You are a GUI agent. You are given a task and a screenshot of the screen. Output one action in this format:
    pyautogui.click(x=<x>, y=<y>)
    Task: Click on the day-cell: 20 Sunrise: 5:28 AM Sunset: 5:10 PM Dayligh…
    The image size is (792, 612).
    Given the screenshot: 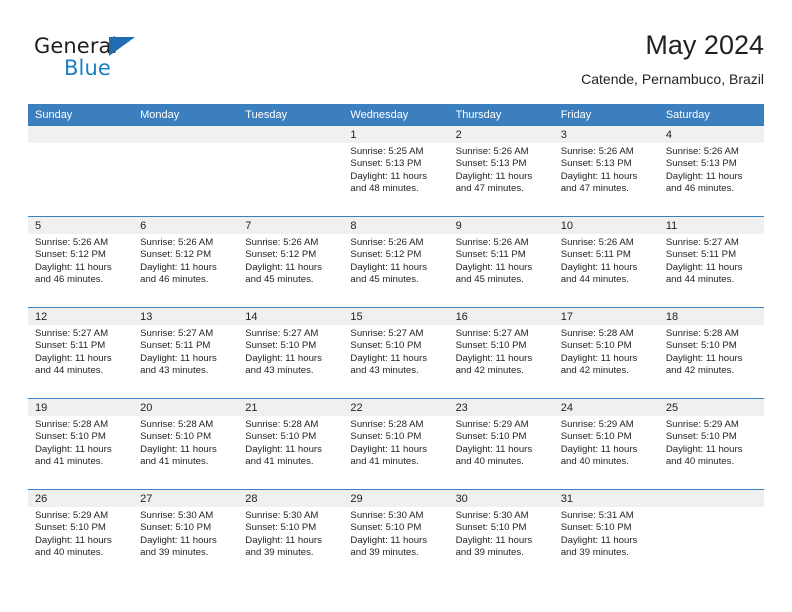 What is the action you would take?
    pyautogui.click(x=186, y=444)
    